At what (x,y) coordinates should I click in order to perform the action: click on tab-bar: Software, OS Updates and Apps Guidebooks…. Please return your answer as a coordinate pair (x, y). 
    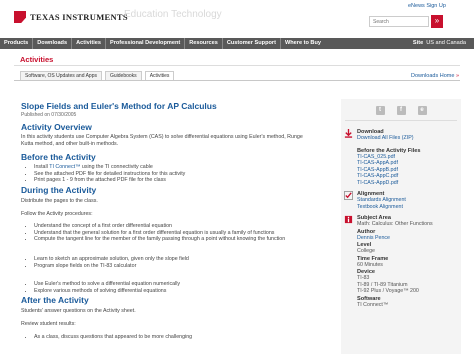
    Looking at the image, I should click on (98, 75).